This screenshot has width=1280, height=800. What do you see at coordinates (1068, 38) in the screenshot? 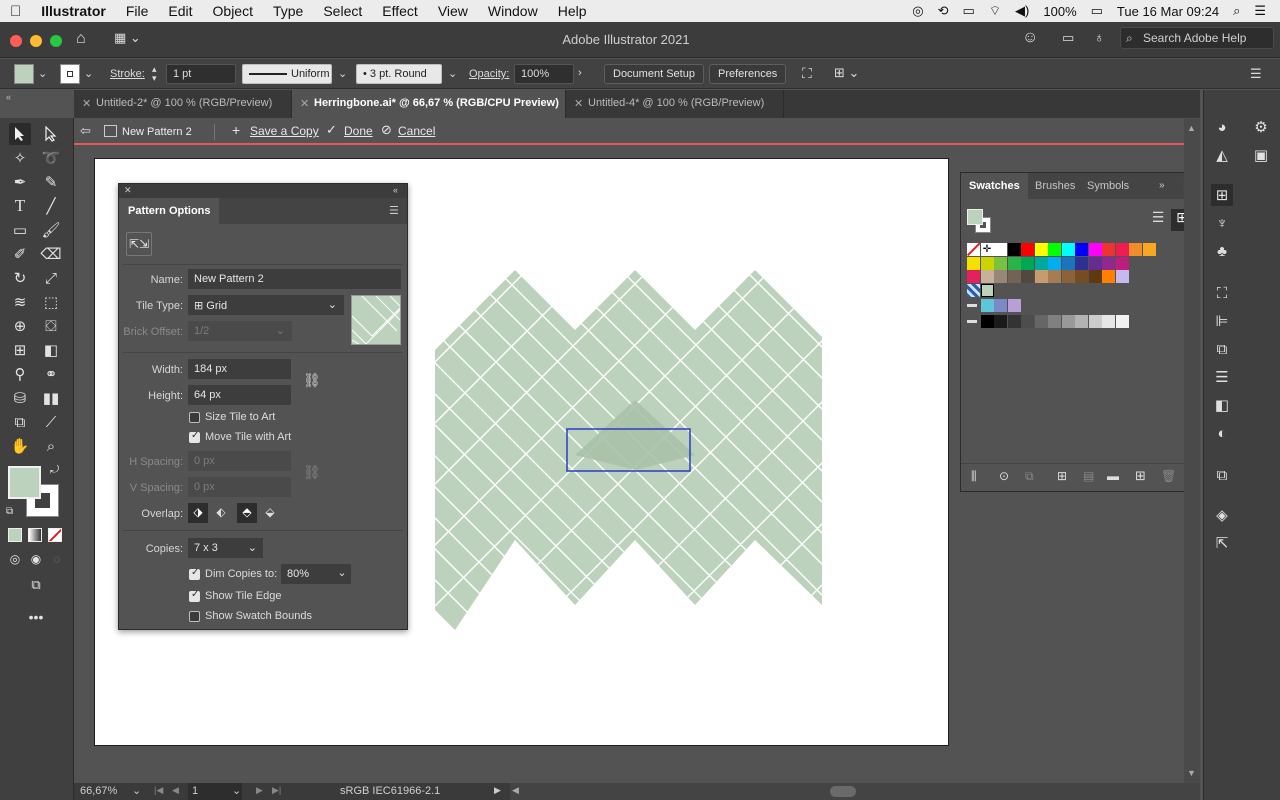
I see `arrange-documents-icon: ▭` at bounding box center [1068, 38].